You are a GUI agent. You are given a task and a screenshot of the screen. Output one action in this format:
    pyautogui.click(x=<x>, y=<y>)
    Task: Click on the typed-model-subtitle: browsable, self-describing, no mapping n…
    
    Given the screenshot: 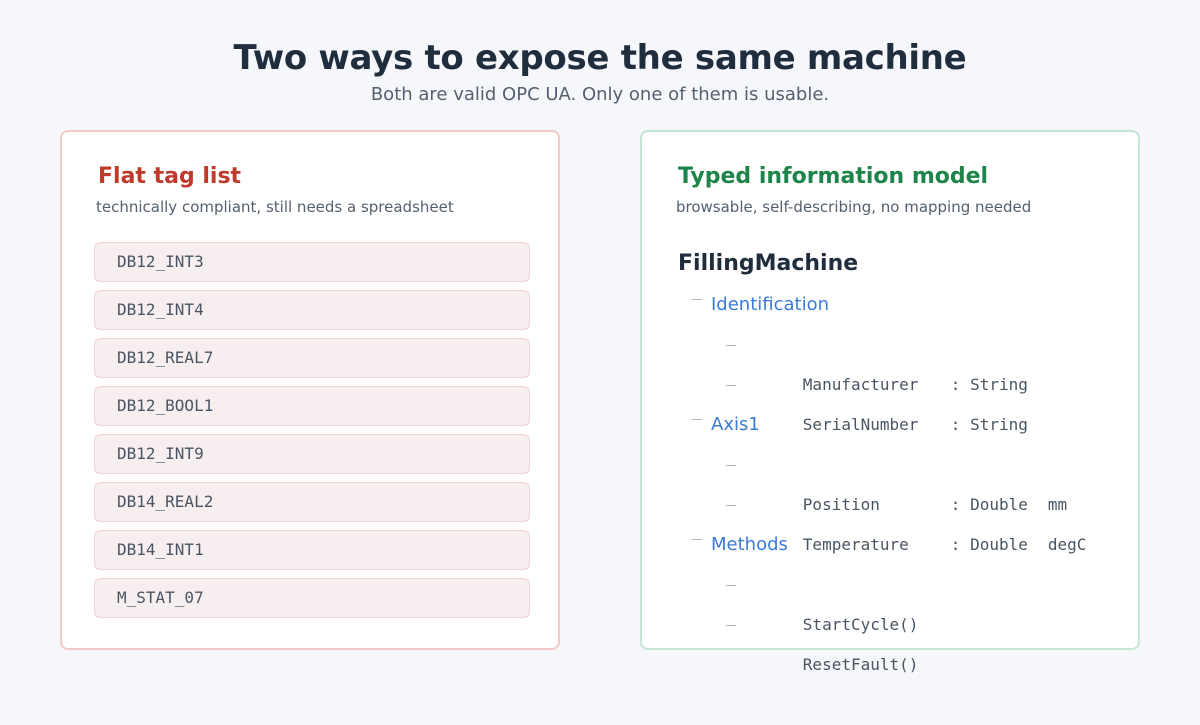 What is the action you would take?
    pyautogui.click(x=854, y=207)
    